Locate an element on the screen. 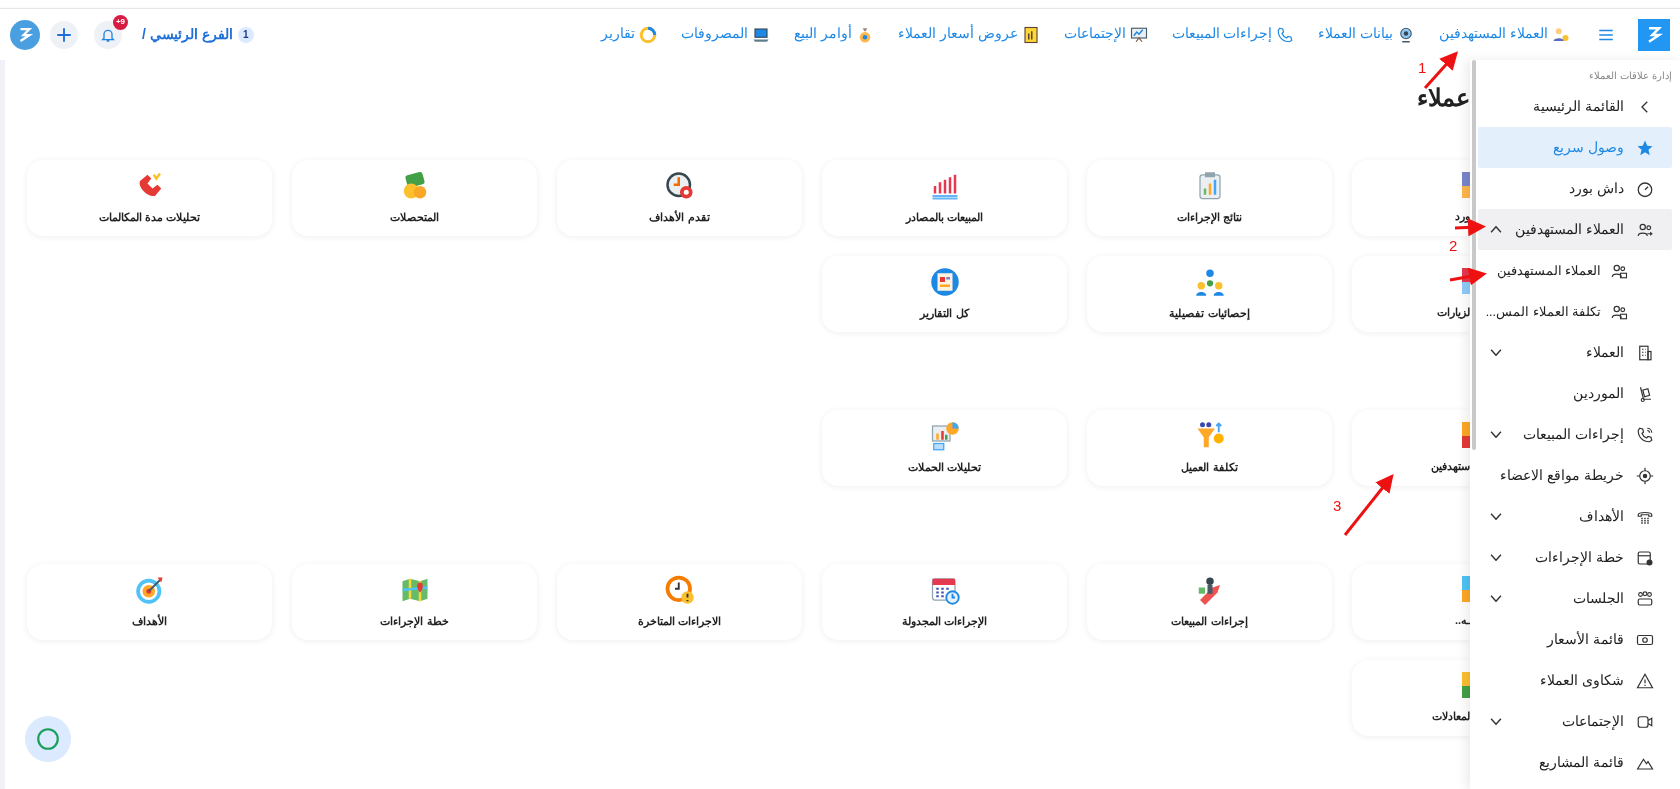  plus-icon is located at coordinates (64, 34).